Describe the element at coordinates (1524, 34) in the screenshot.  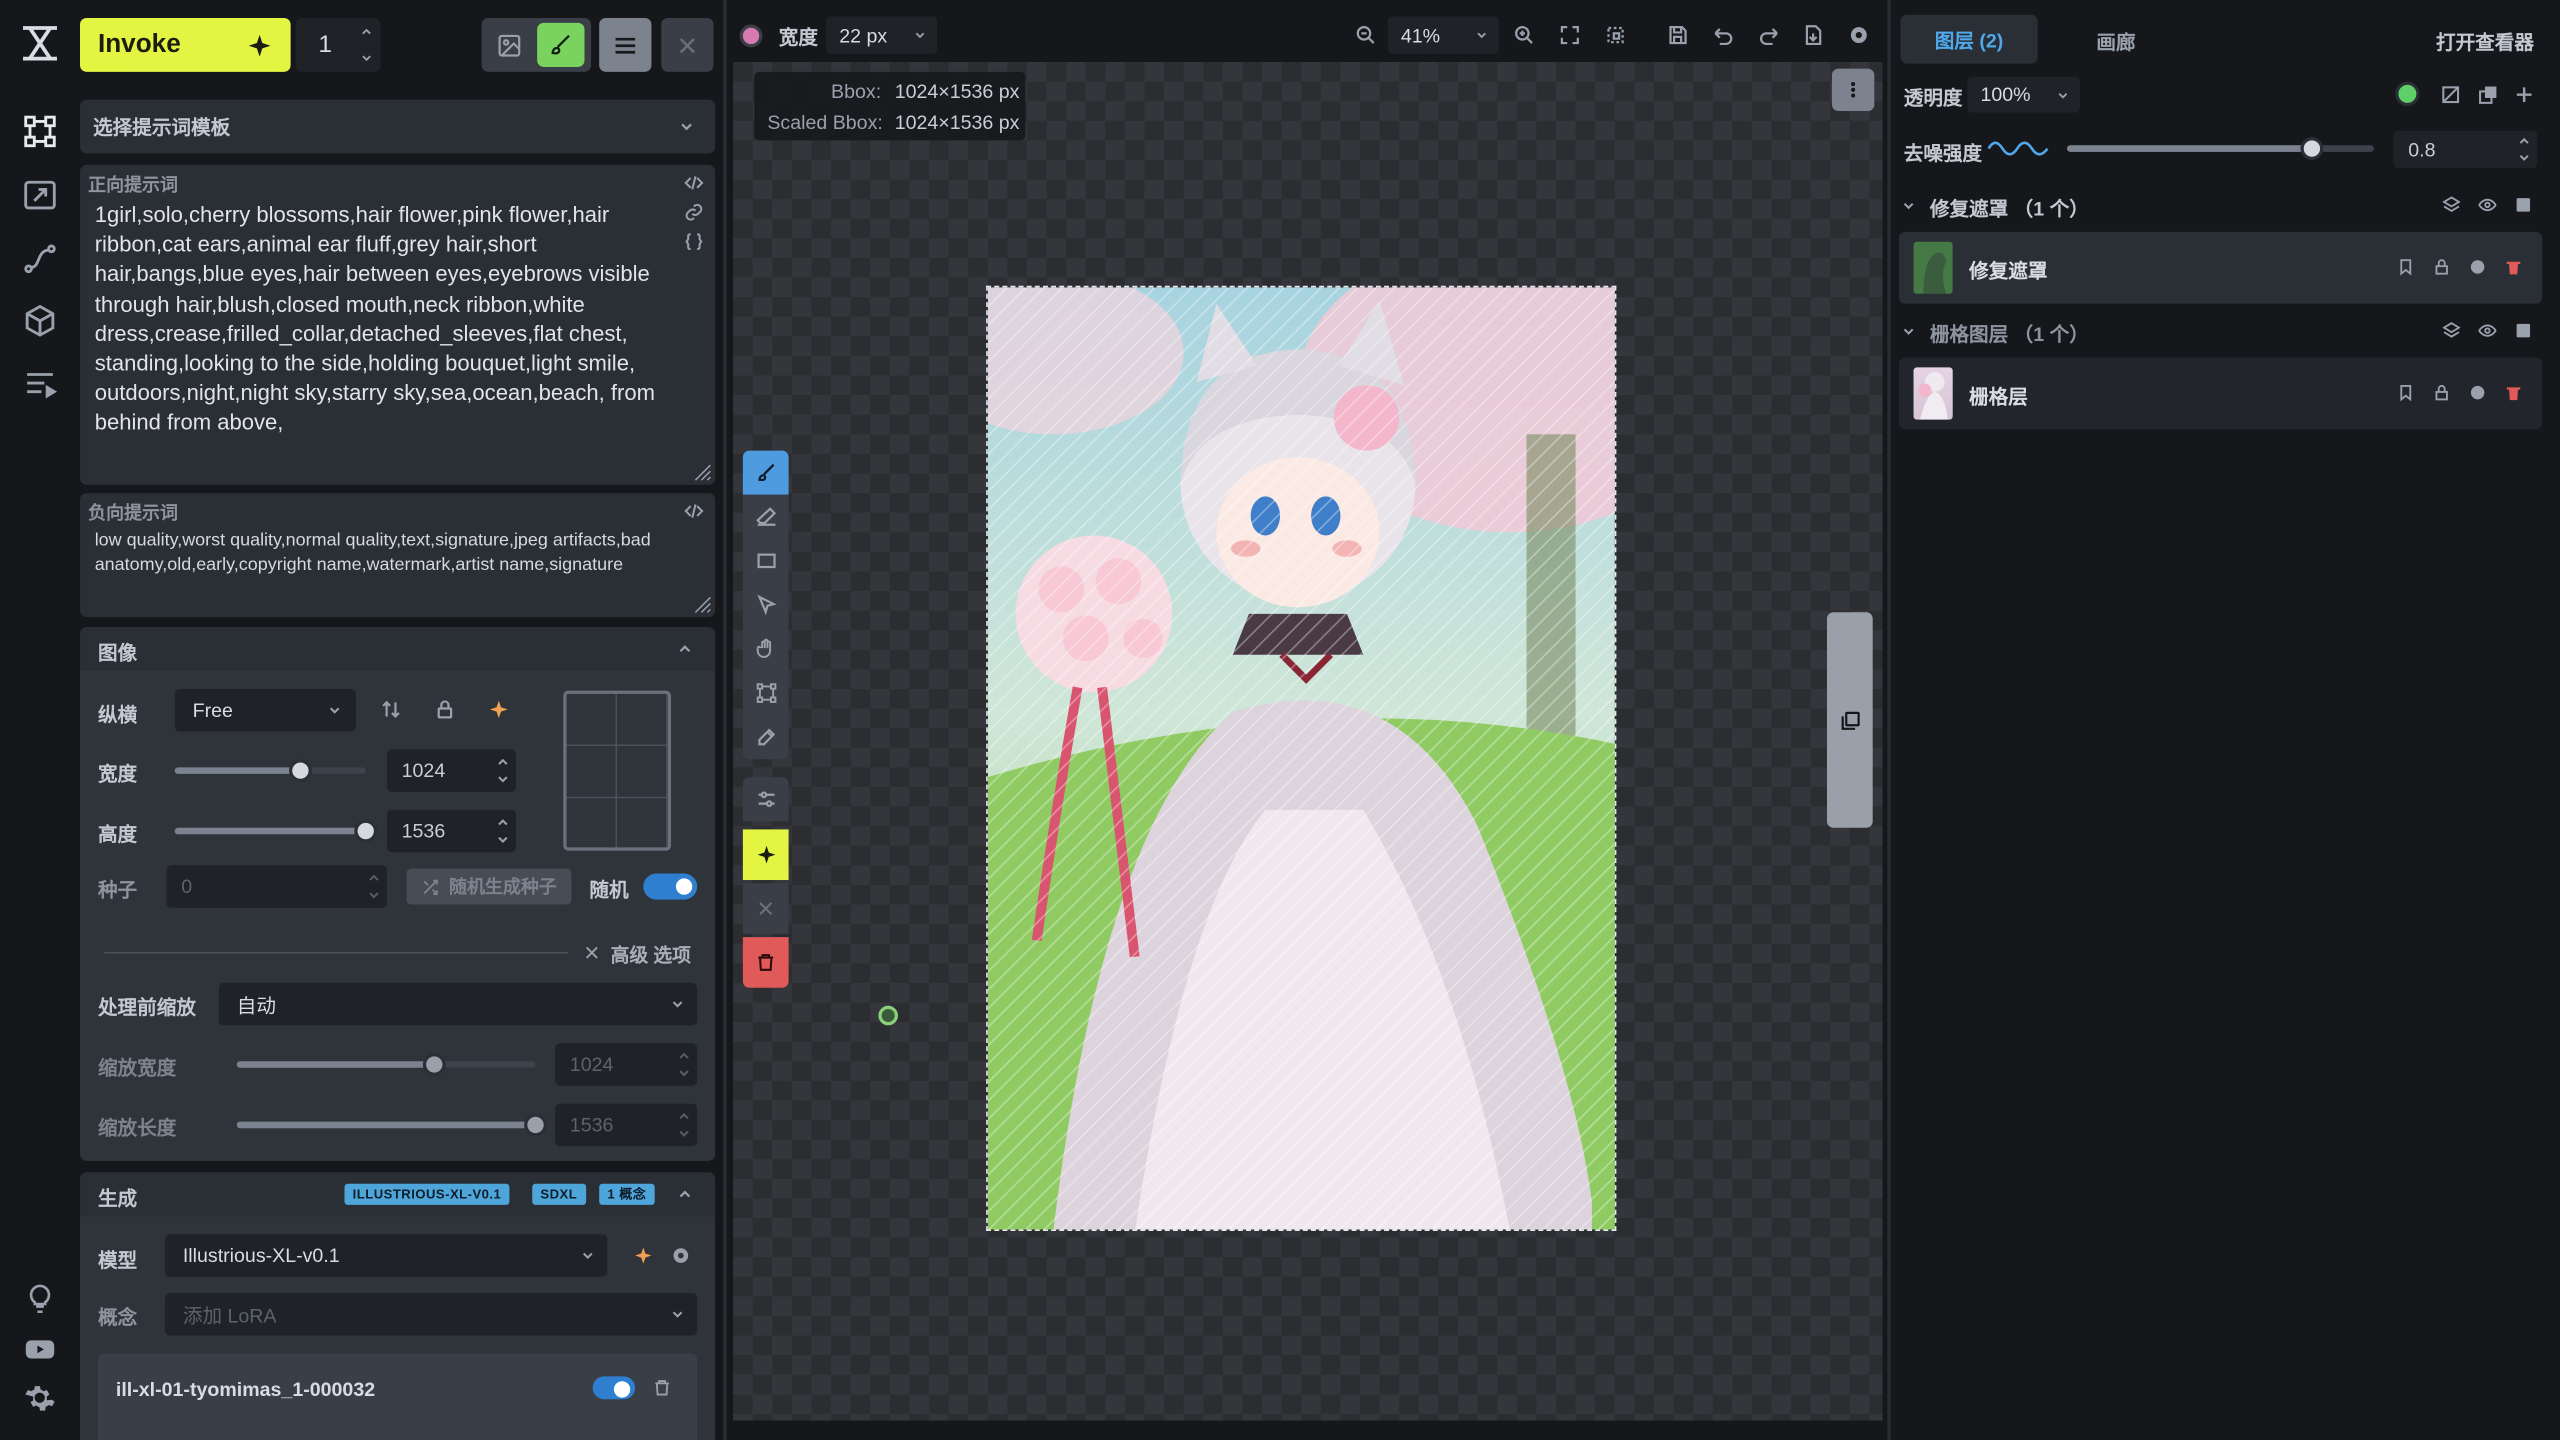
I see `zoom-in-icon` at that location.